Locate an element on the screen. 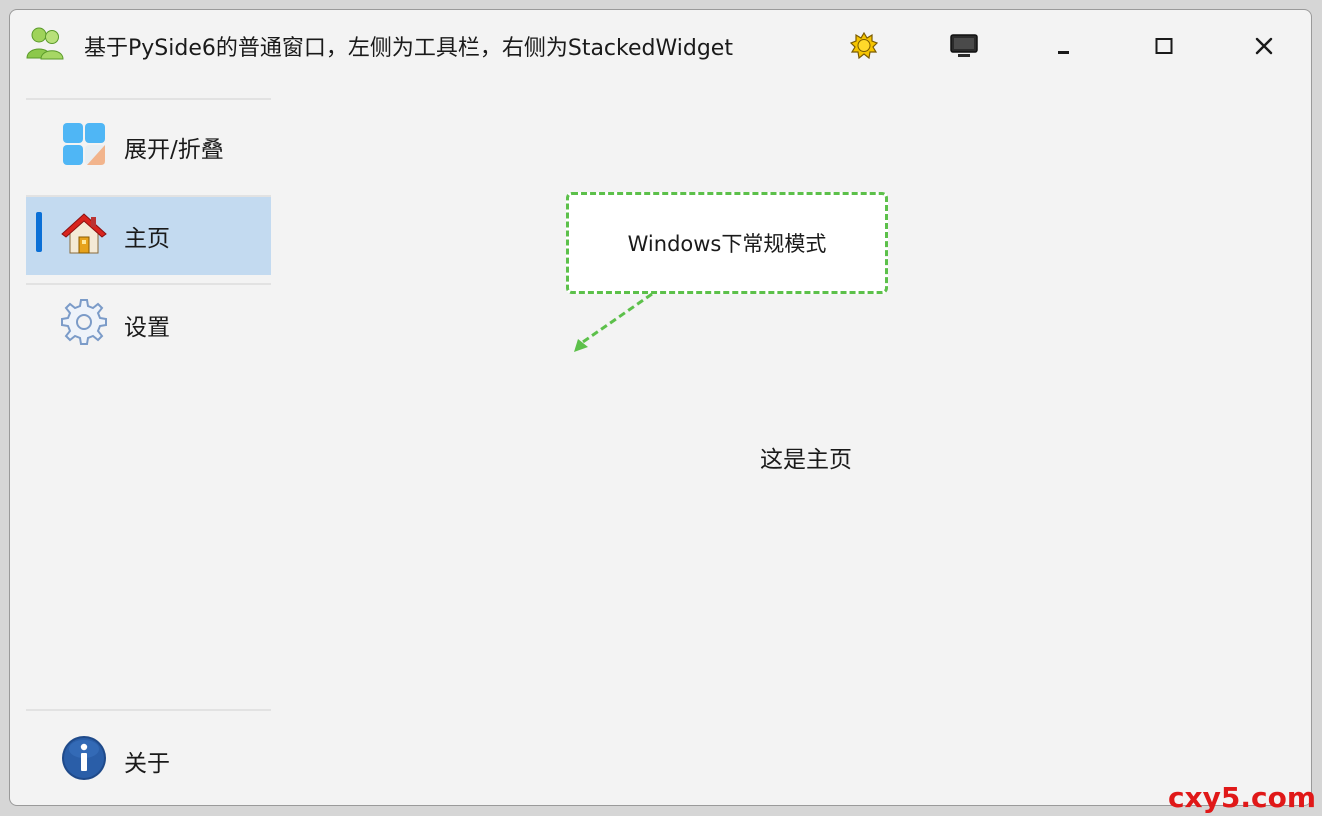 Image resolution: width=1322 pixels, height=816 pixels. watermark: cxy5.com is located at coordinates (1241, 797).